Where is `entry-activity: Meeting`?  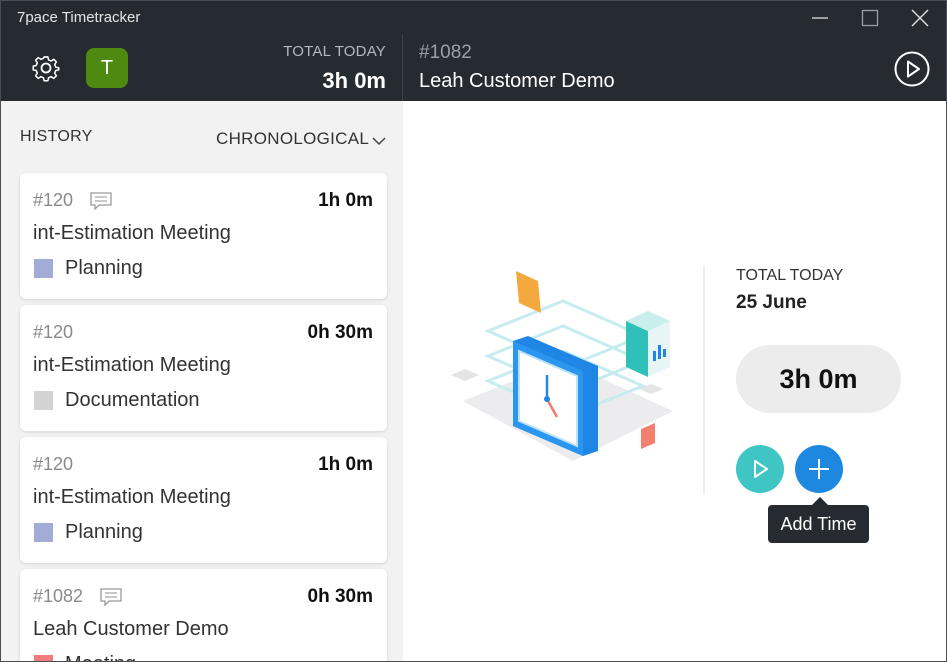
entry-activity: Meeting is located at coordinates (100, 657).